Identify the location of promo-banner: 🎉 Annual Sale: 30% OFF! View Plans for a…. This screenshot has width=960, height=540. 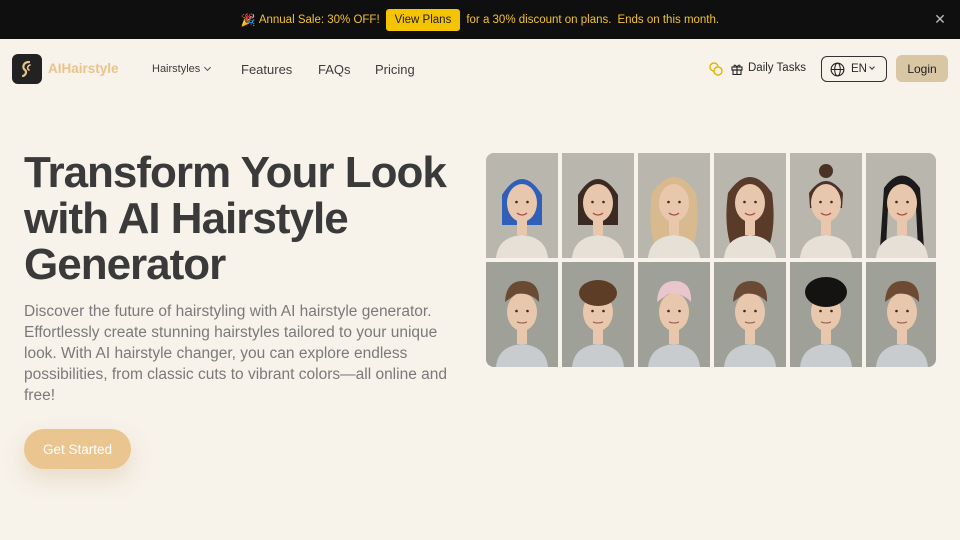
(480, 19).